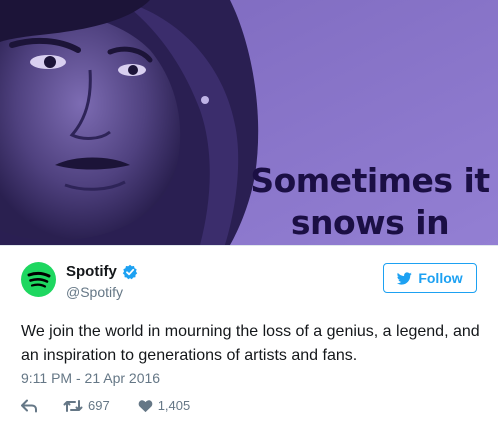  I want to click on reply-icon, so click(29, 405).